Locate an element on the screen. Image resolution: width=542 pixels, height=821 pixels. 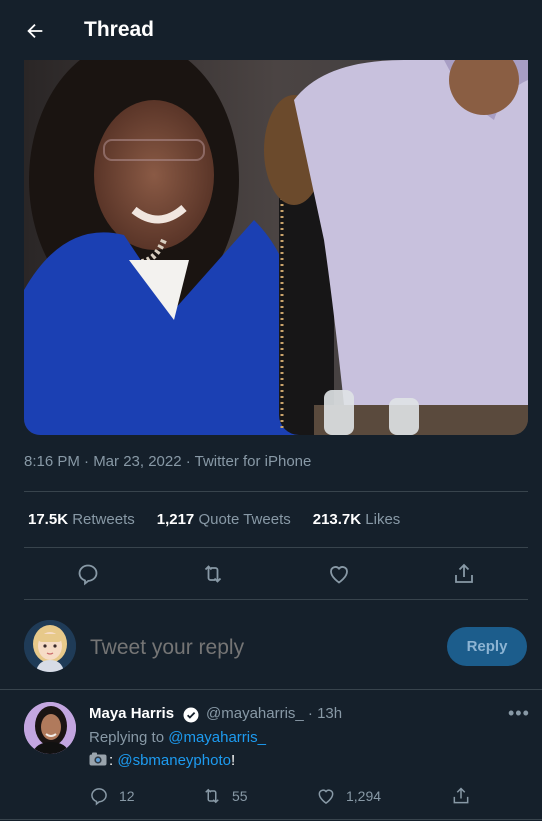
reply-count: 12 is located at coordinates (127, 796).